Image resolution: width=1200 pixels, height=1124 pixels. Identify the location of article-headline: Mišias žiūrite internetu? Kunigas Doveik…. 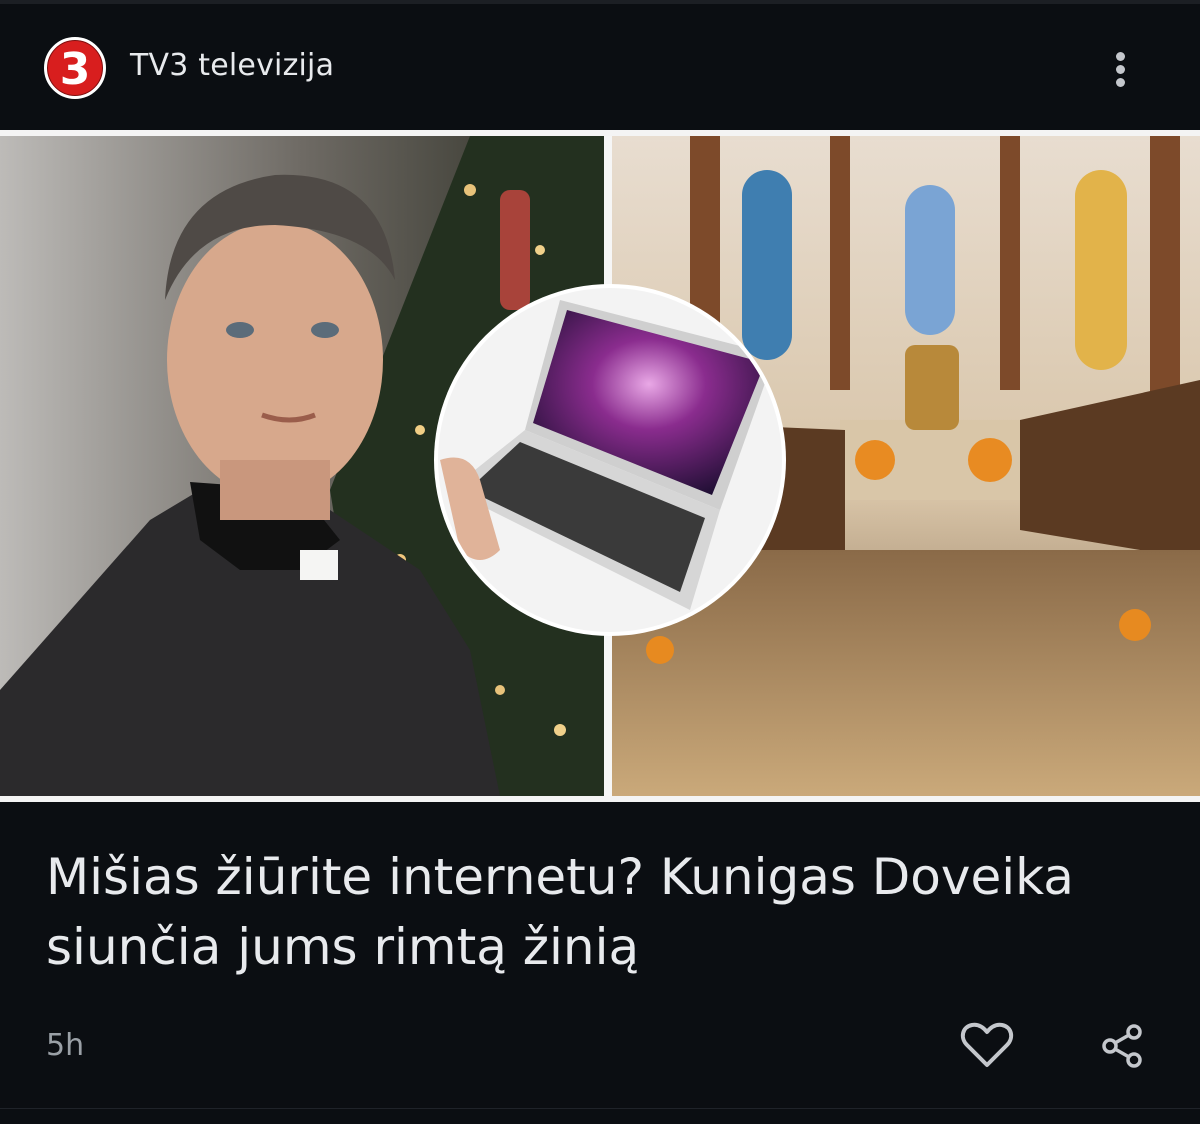
(601, 912).